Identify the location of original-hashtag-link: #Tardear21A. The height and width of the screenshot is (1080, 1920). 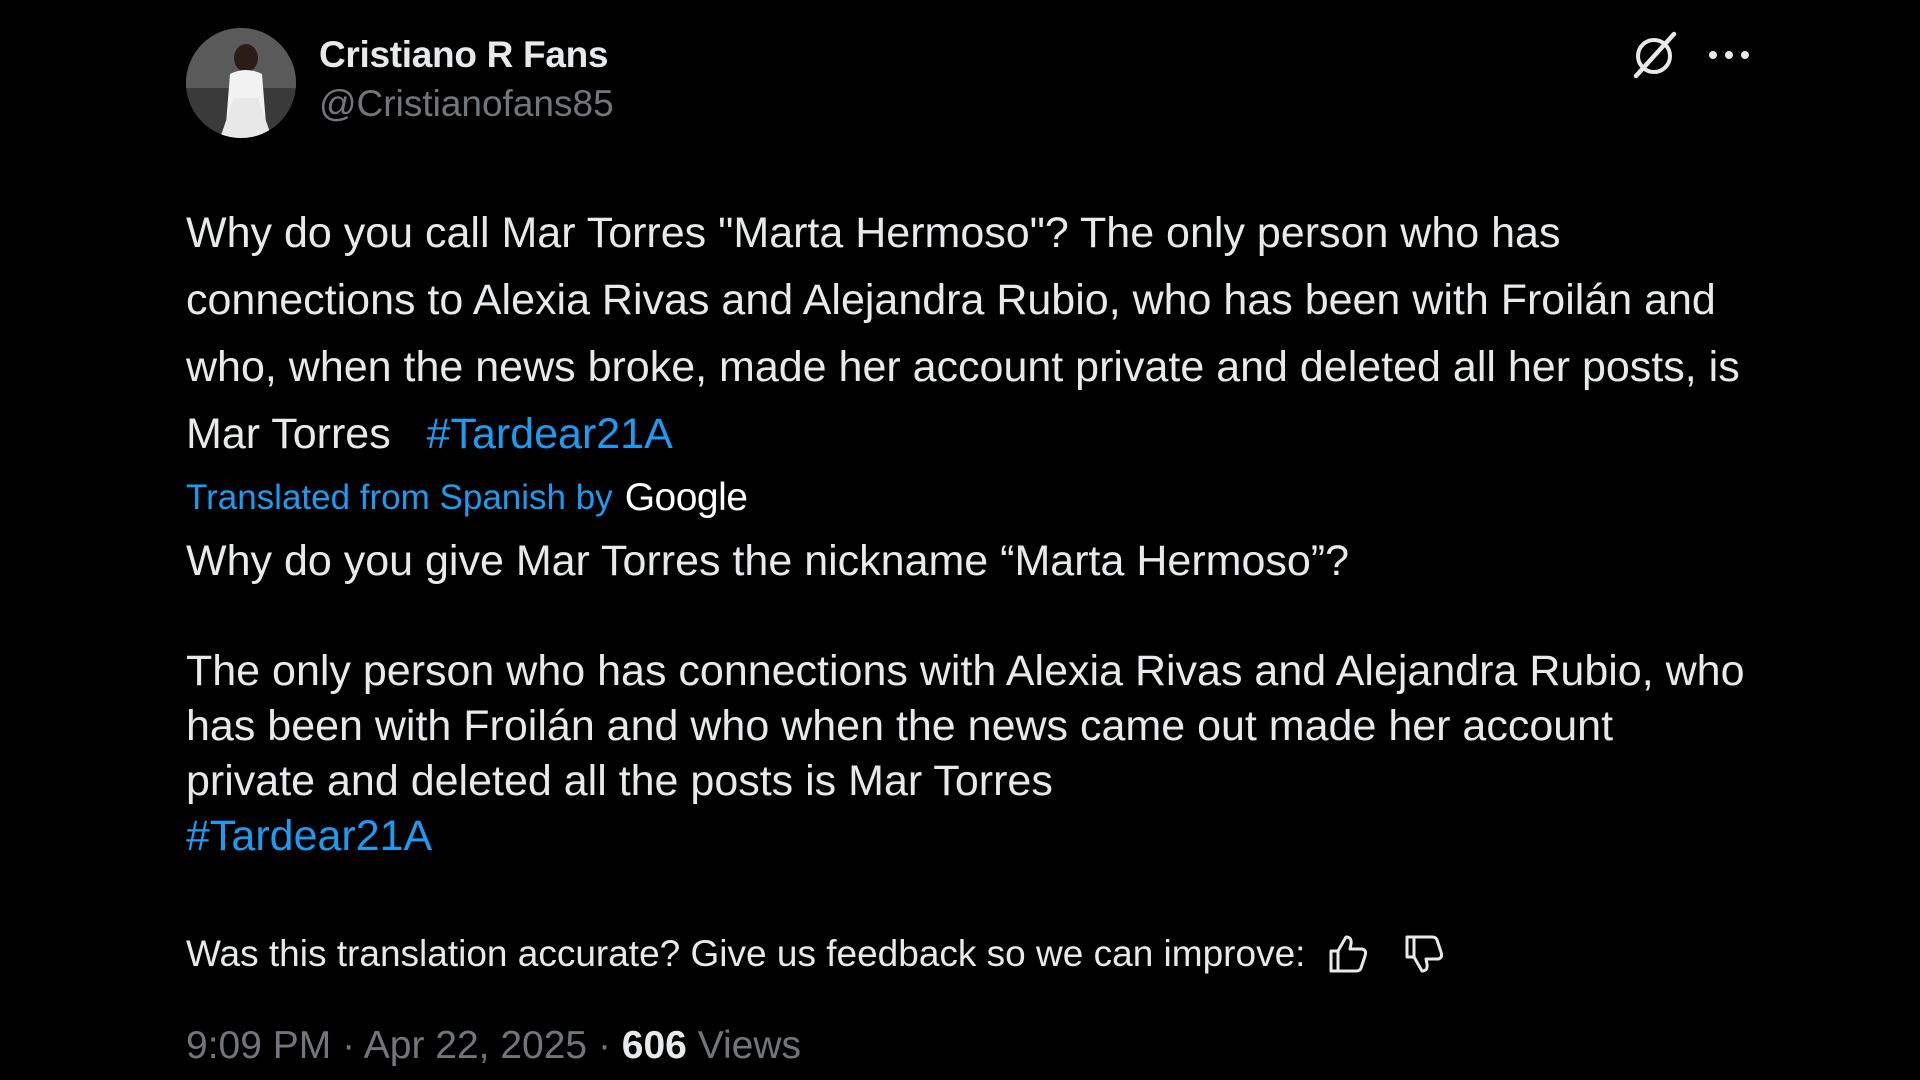
(550, 434).